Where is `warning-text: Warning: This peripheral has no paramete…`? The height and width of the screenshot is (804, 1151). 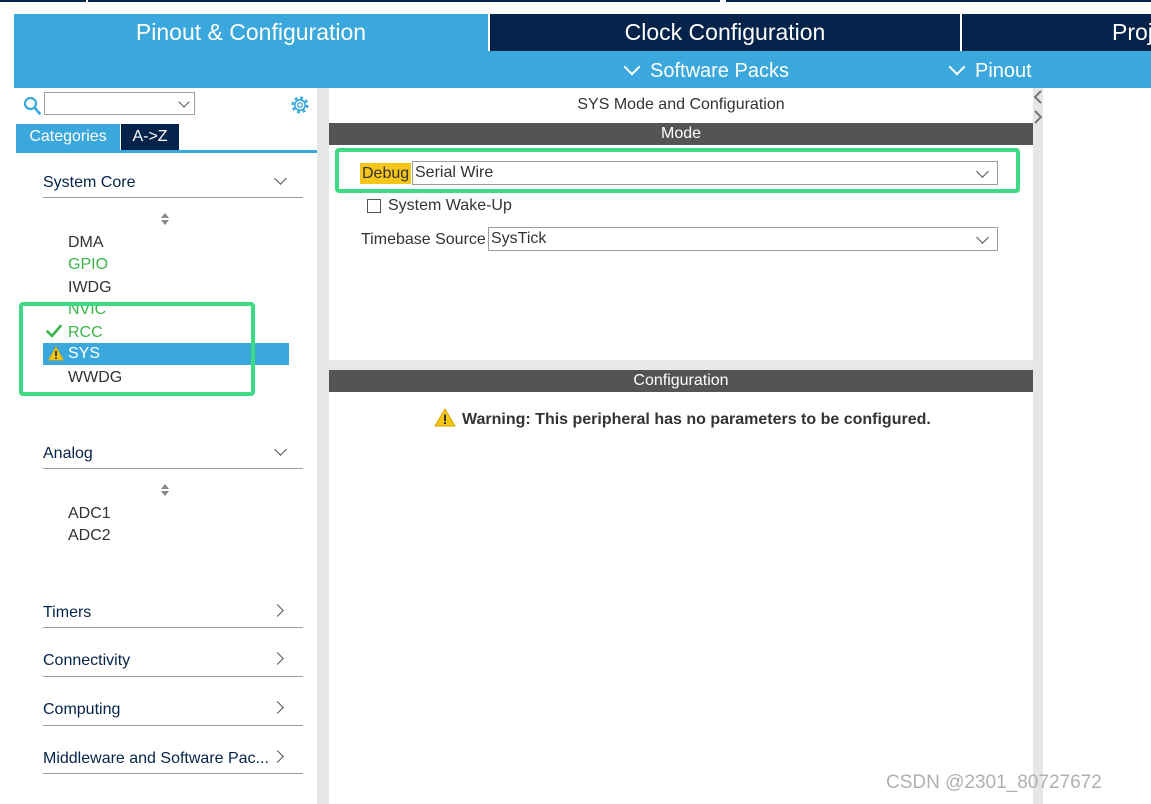 warning-text: Warning: This peripheral has no paramete… is located at coordinates (696, 419).